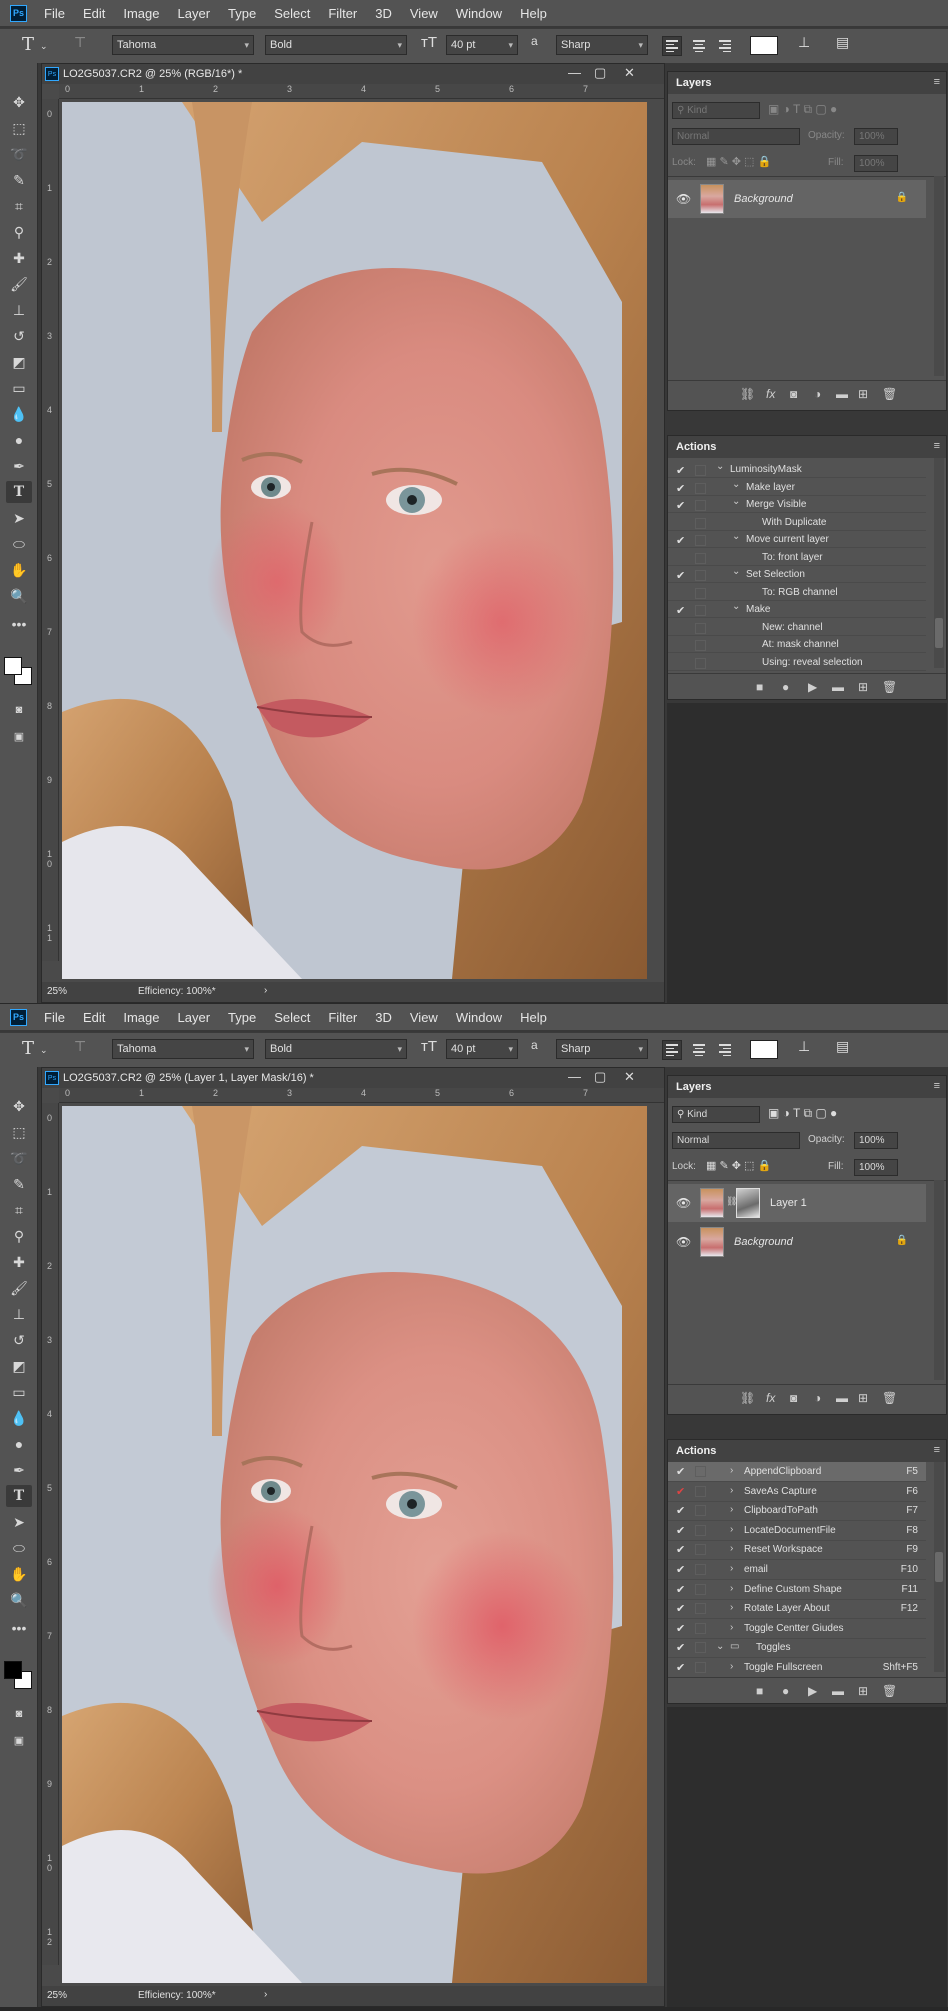  I want to click on minimize-icon: —, so click(574, 72).